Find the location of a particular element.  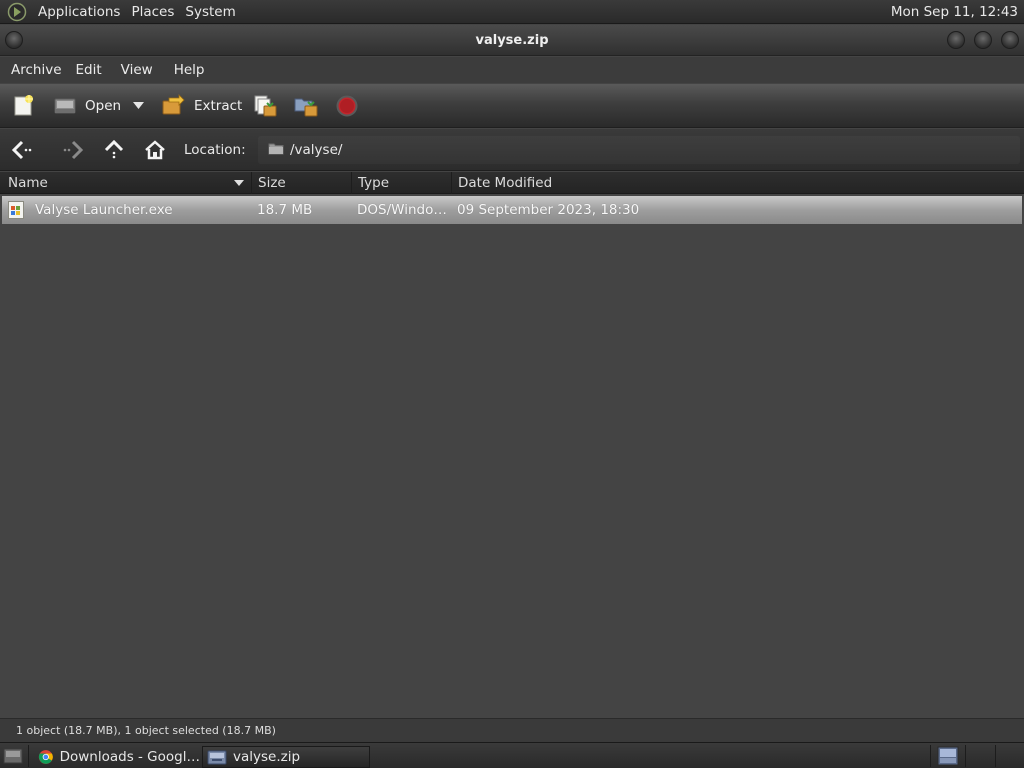

column-type: Type is located at coordinates (402, 183).